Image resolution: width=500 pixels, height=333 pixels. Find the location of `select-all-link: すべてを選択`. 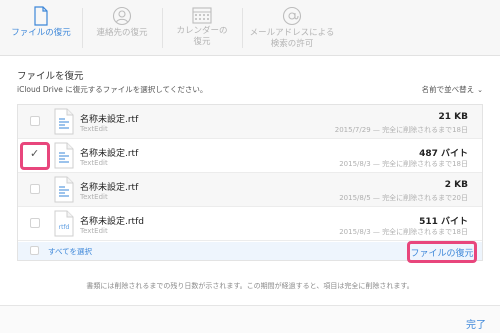

select-all-link: すべてを選択 is located at coordinates (70, 251).